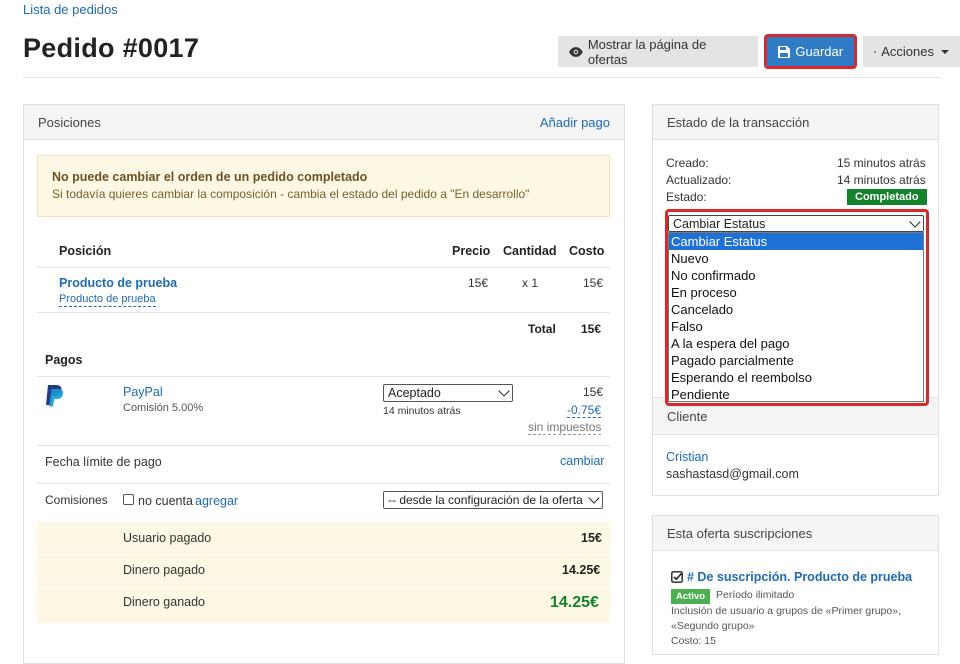 The image size is (960, 664). Describe the element at coordinates (796, 377) in the screenshot. I see `status-option-awaiting-refund: Esperando el reembolso` at that location.